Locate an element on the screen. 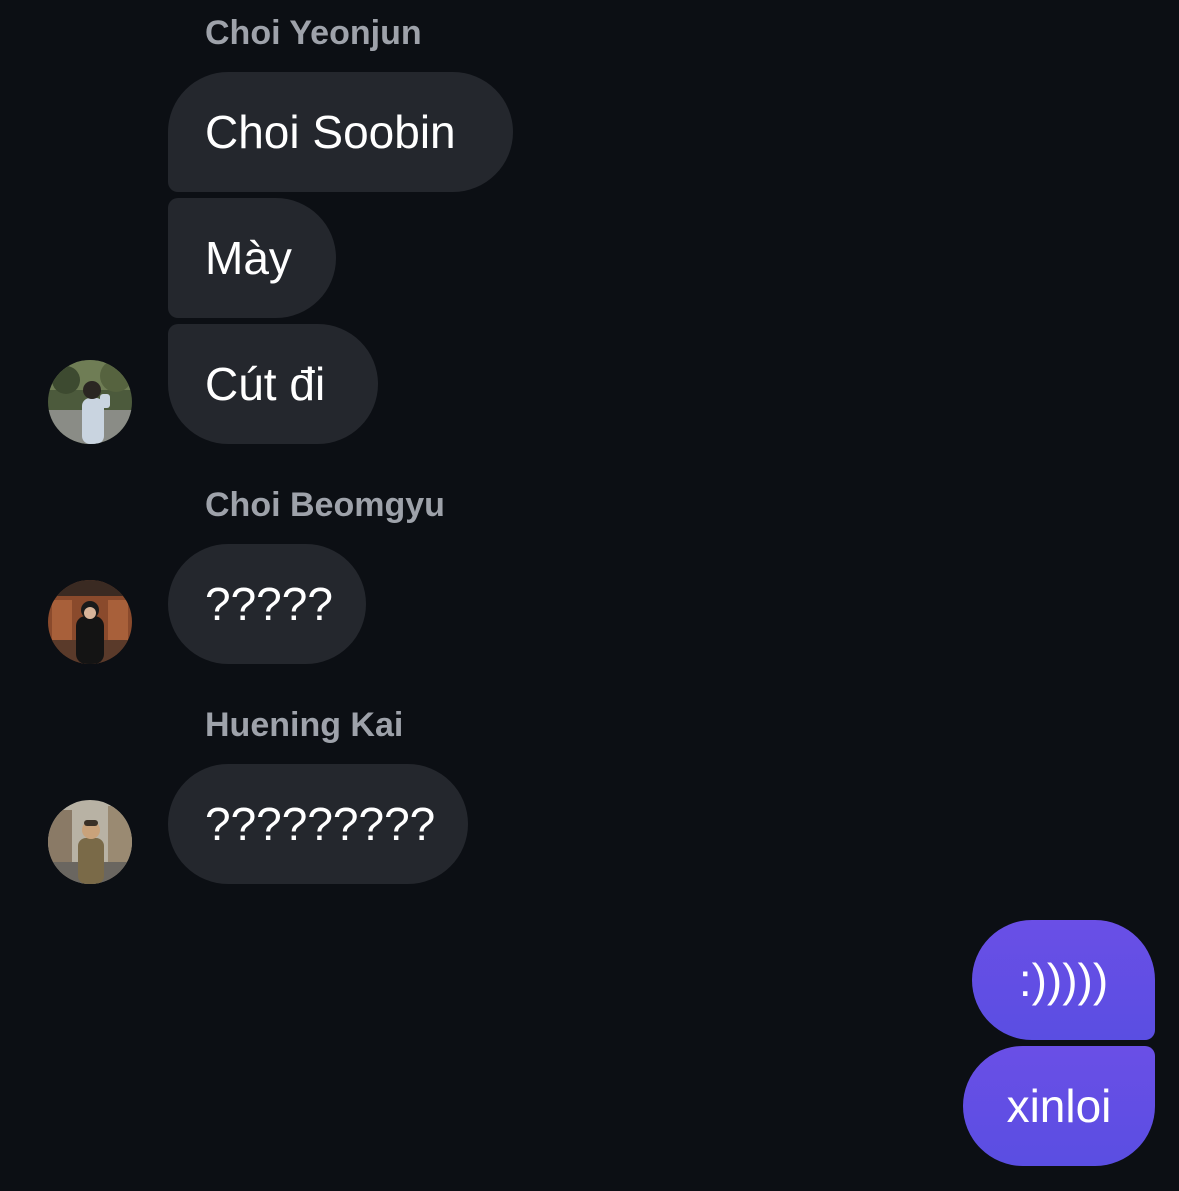 The width and height of the screenshot is (1179, 1191). message-text: Choi Soobin is located at coordinates (330, 132).